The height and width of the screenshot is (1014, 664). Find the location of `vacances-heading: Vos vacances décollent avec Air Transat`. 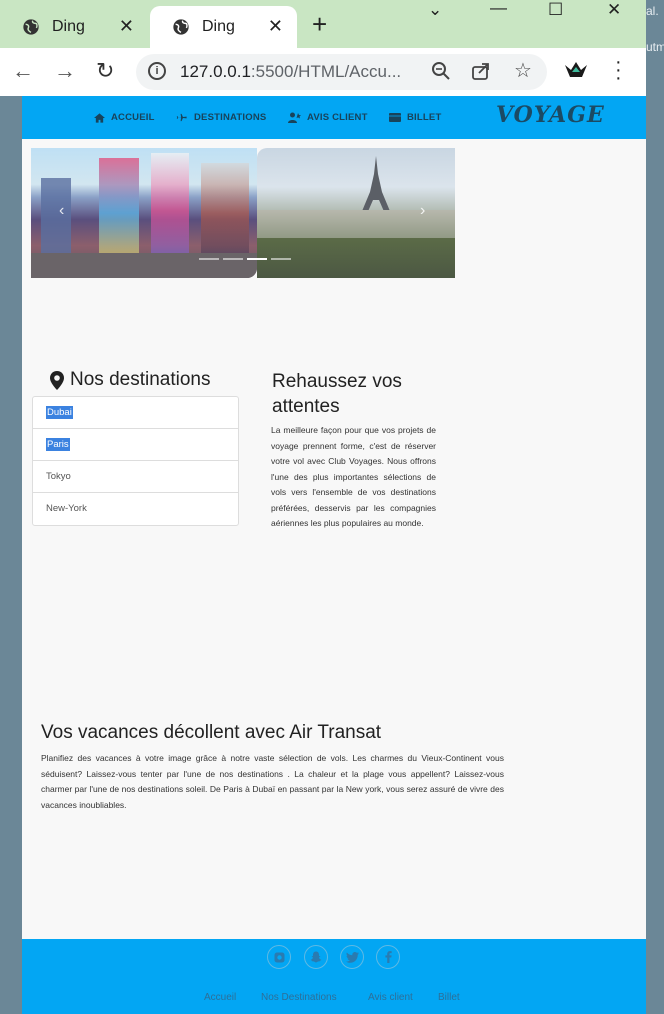

vacances-heading: Vos vacances décollent avec Air Transat is located at coordinates (211, 732).